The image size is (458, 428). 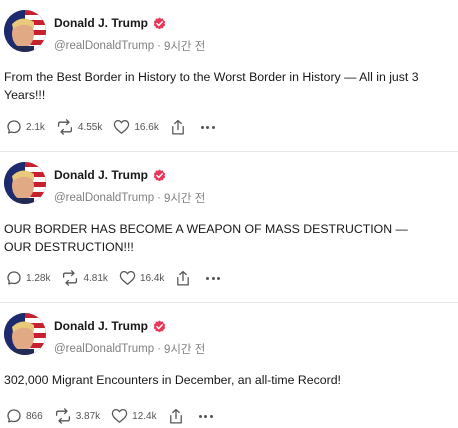 What do you see at coordinates (152, 278) in the screenshot?
I see `like-count: 16.4k` at bounding box center [152, 278].